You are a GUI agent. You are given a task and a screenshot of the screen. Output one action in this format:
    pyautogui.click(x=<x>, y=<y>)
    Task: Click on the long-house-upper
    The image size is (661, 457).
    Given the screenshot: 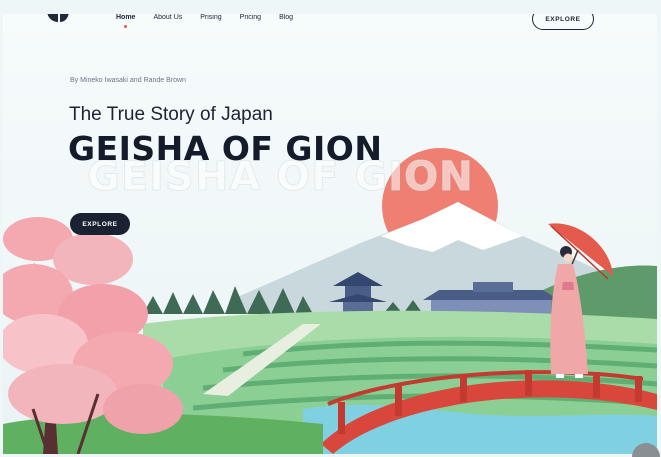 What is the action you would take?
    pyautogui.click(x=493, y=287)
    